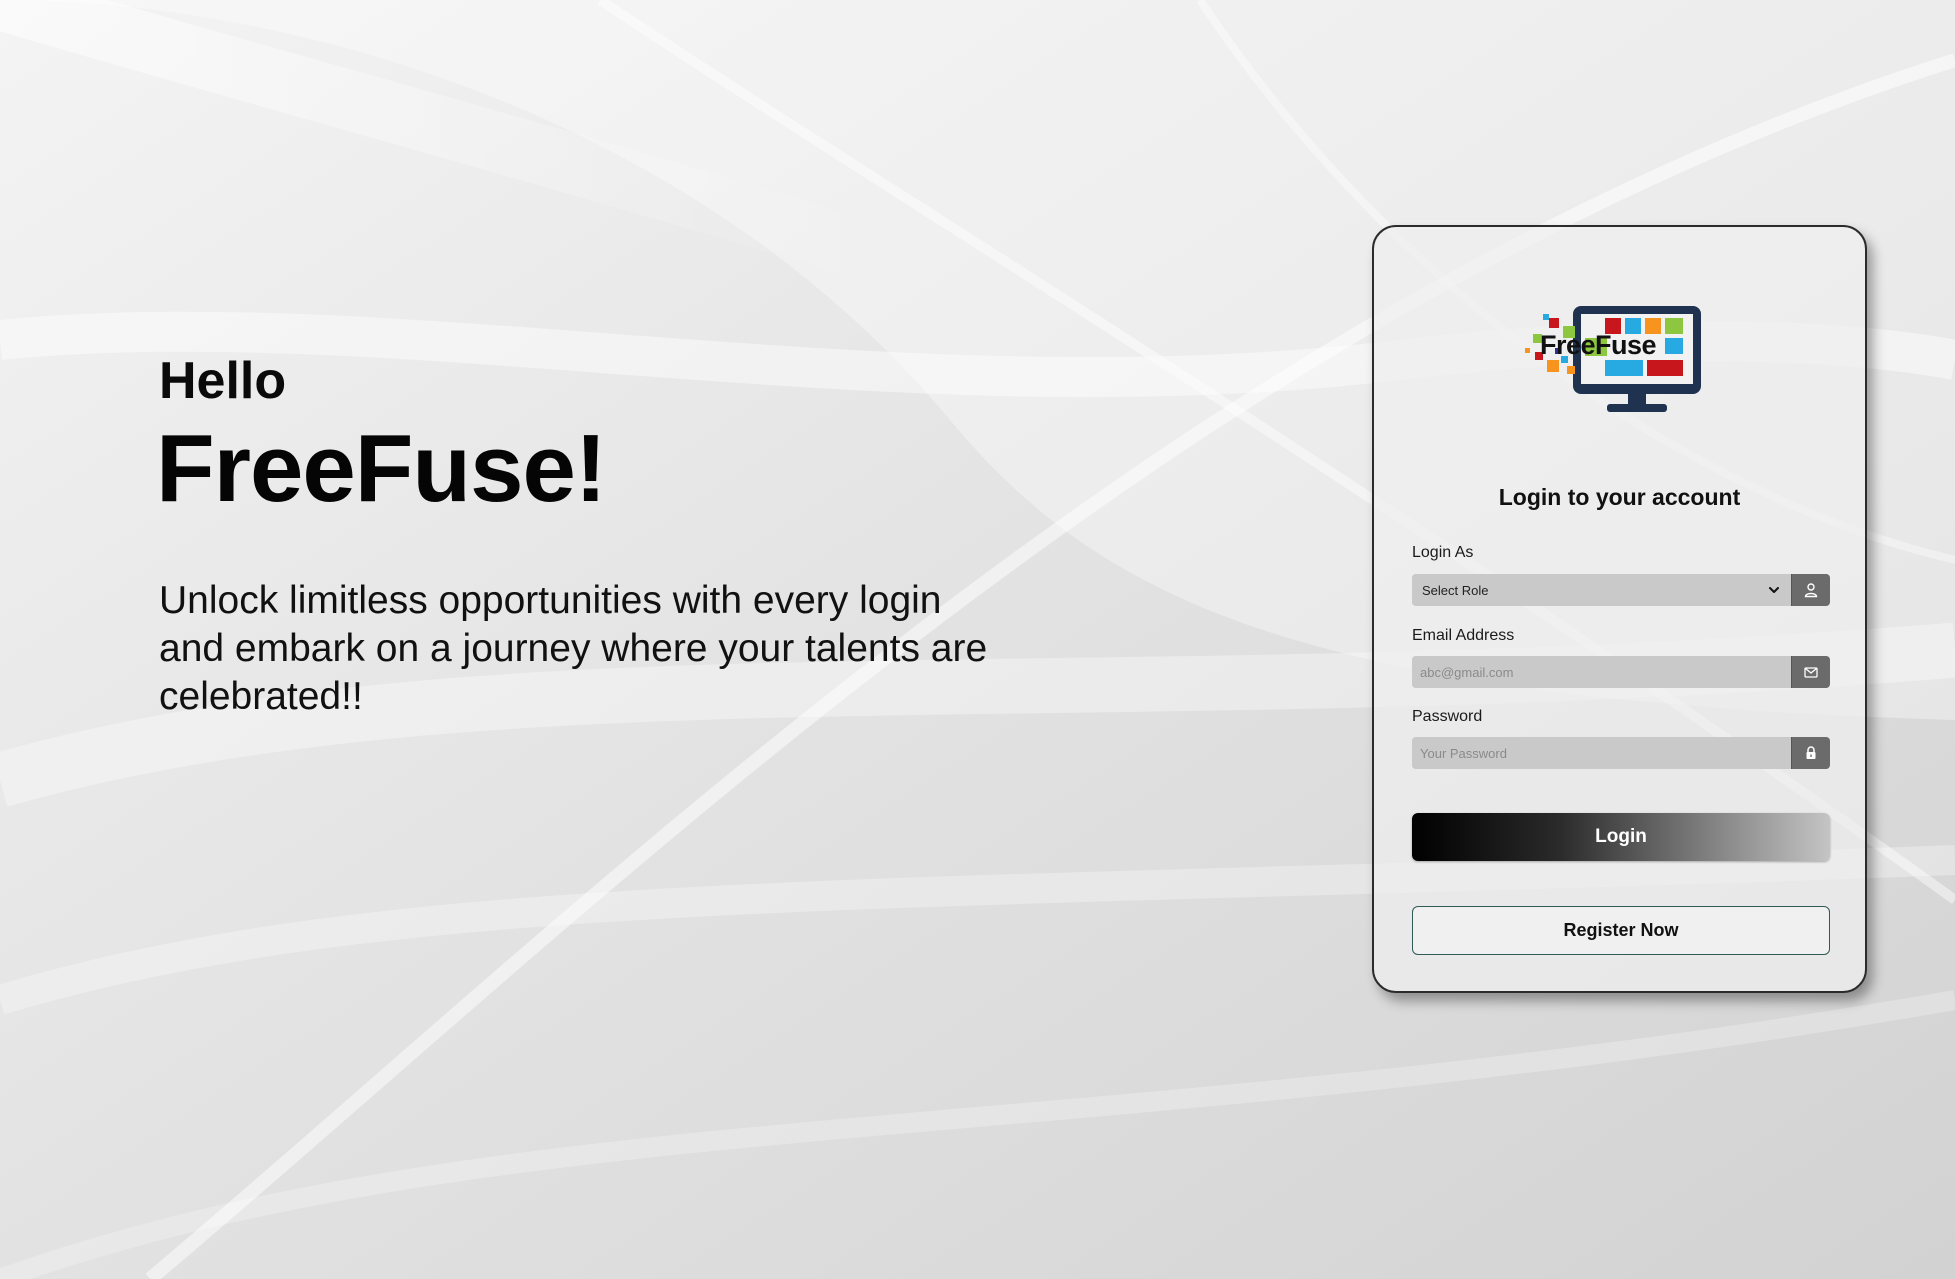 The width and height of the screenshot is (1955, 1279). I want to click on role-label: Login As, so click(1443, 552).